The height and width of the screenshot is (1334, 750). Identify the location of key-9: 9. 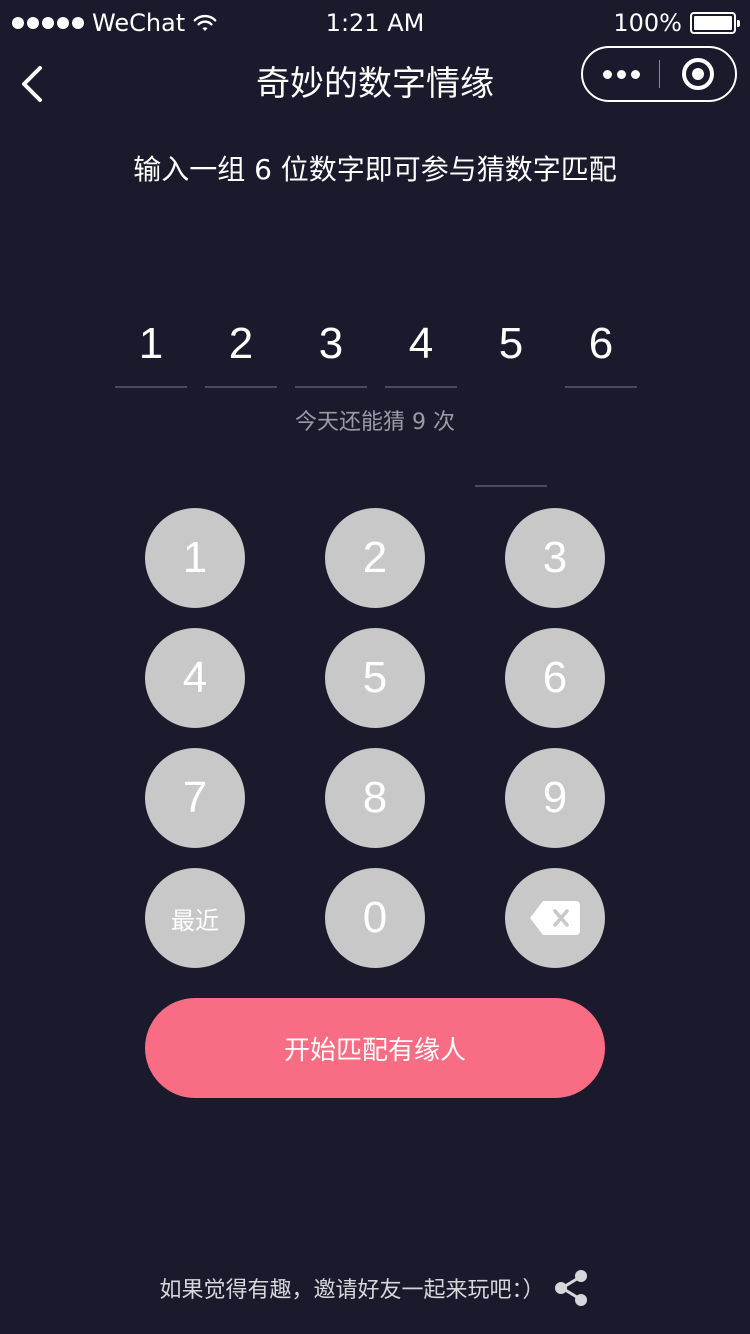
(555, 798).